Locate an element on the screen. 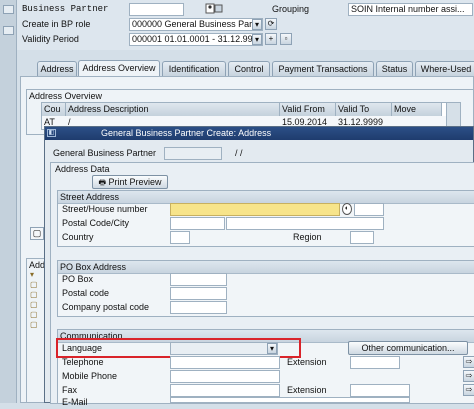 This screenshot has width=474, height=409. validity-label: Validity Period is located at coordinates (50, 39).